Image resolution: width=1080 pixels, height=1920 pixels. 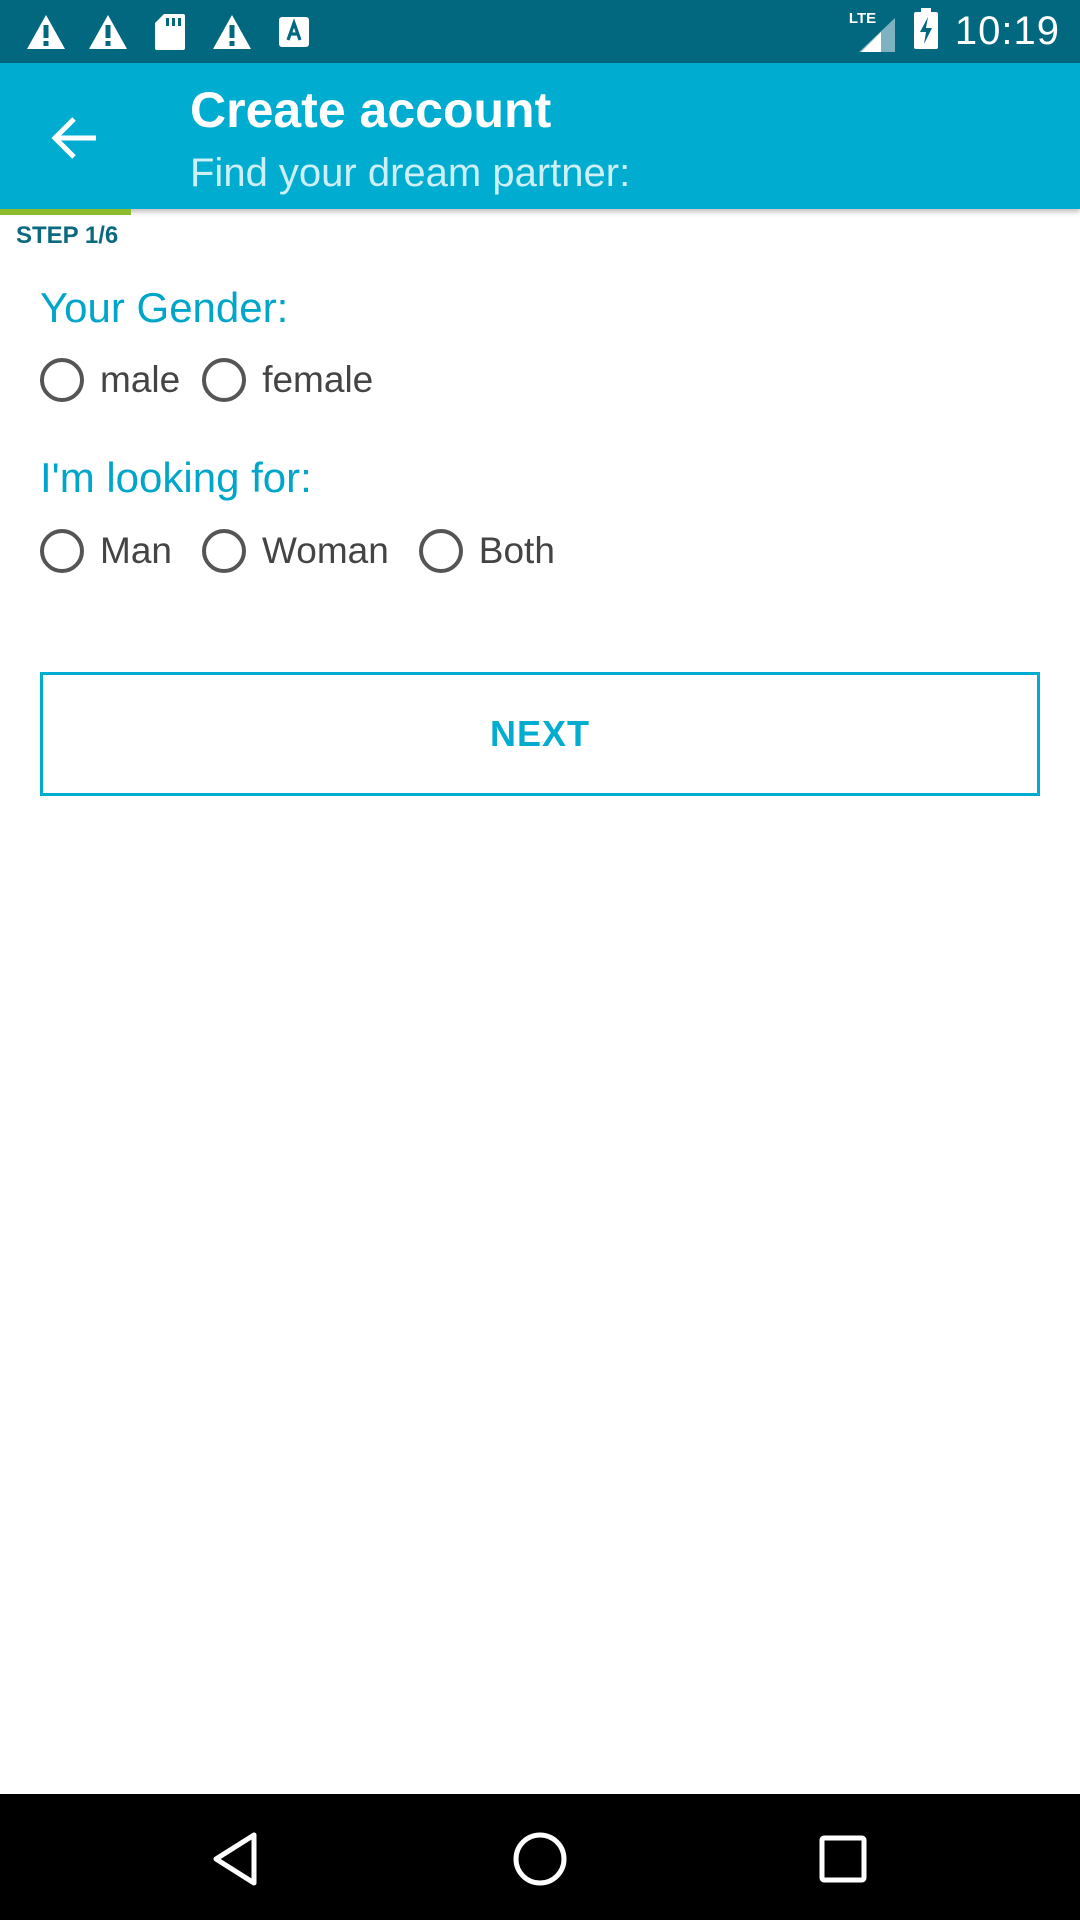 I want to click on radio-label: Woman, so click(x=325, y=550).